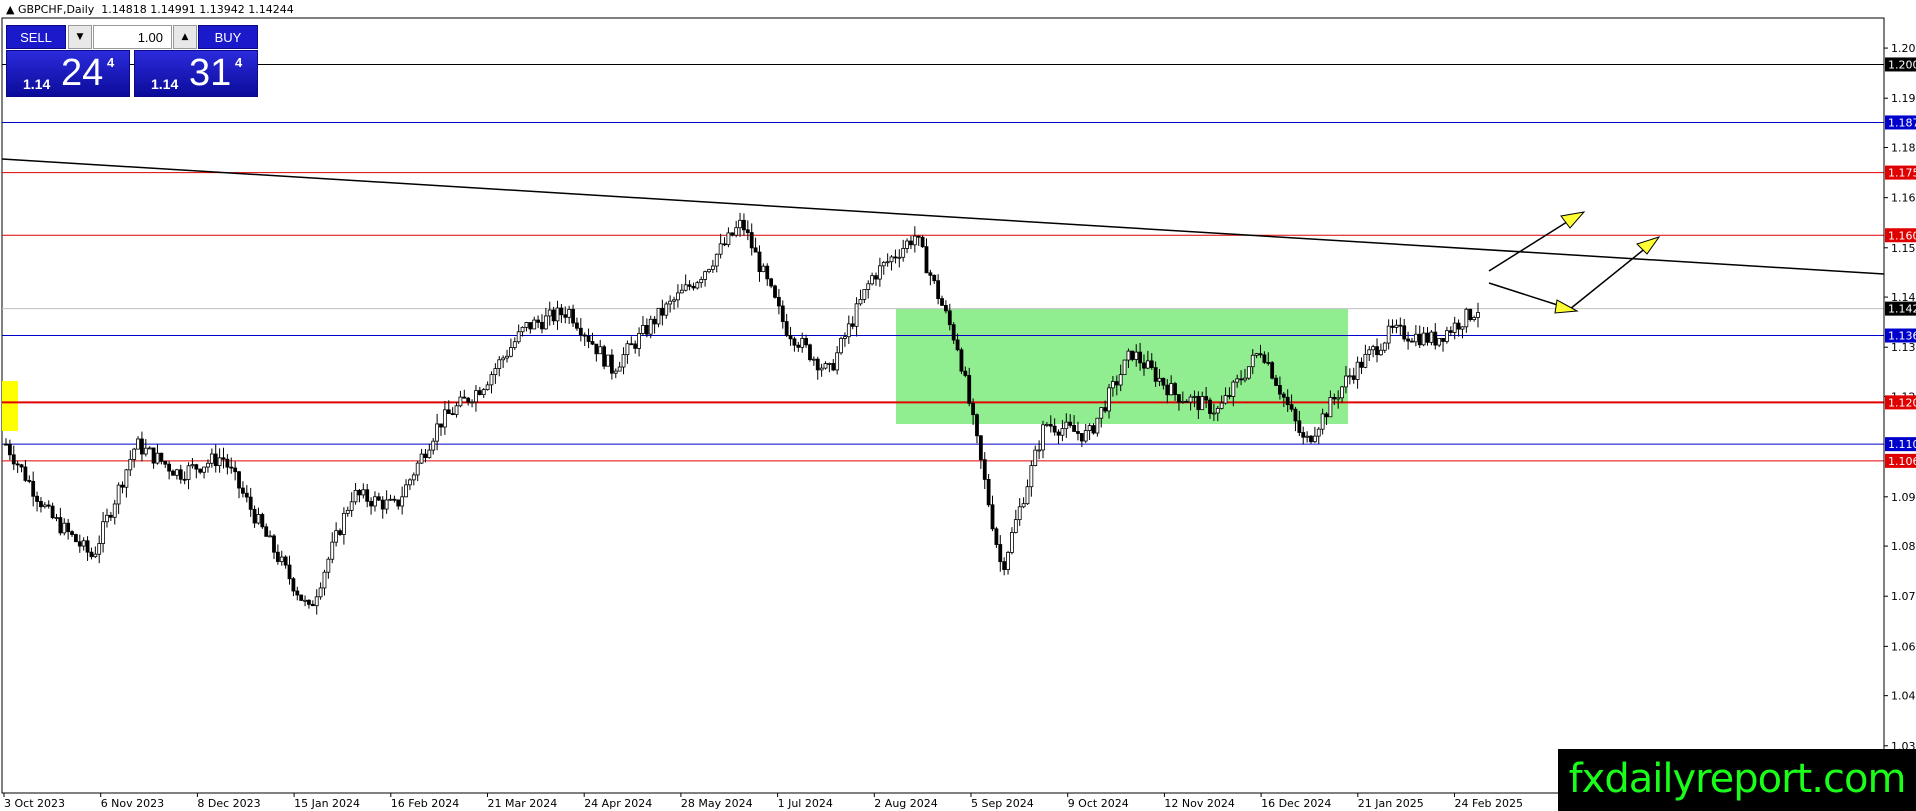 The width and height of the screenshot is (1916, 811). Describe the element at coordinates (1199, 803) in the screenshot. I see `date-tick-label: 12 Nov 2024` at that location.